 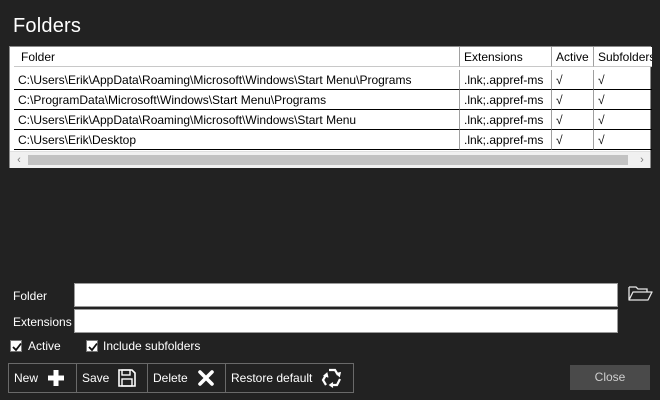 I want to click on folder-open-icon, so click(x=640, y=293).